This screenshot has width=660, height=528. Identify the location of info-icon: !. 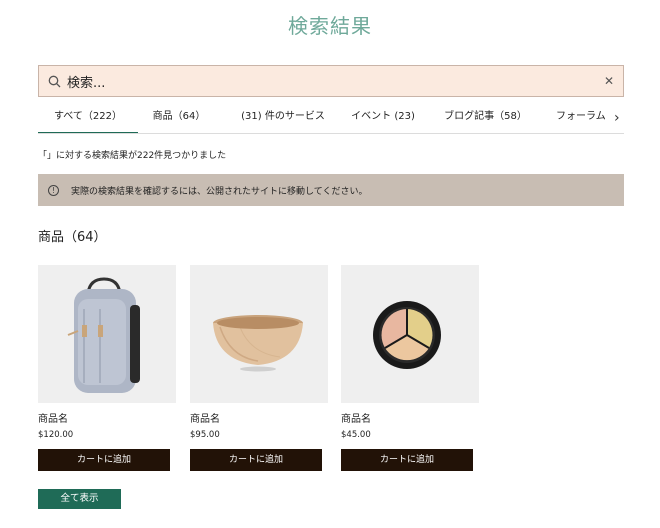
(53, 190).